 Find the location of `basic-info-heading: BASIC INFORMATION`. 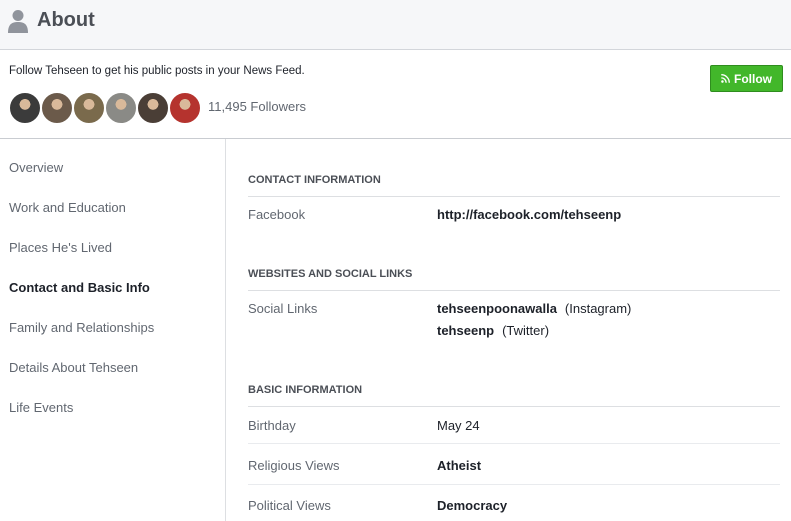

basic-info-heading: BASIC INFORMATION is located at coordinates (514, 395).